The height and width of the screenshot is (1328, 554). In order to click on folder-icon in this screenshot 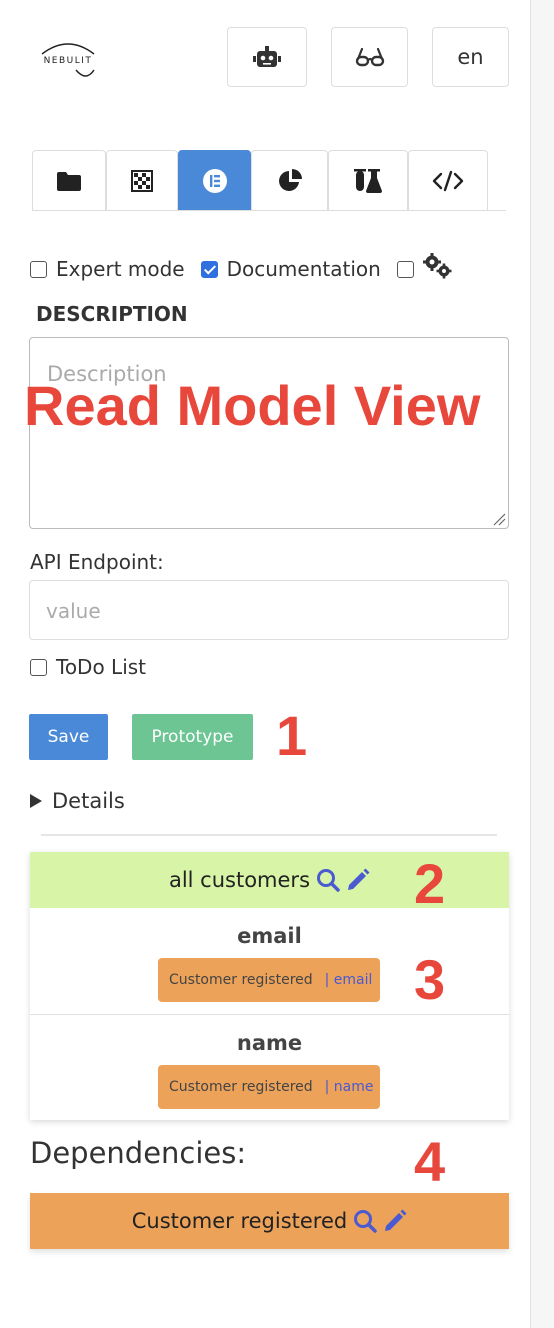, I will do `click(69, 181)`.